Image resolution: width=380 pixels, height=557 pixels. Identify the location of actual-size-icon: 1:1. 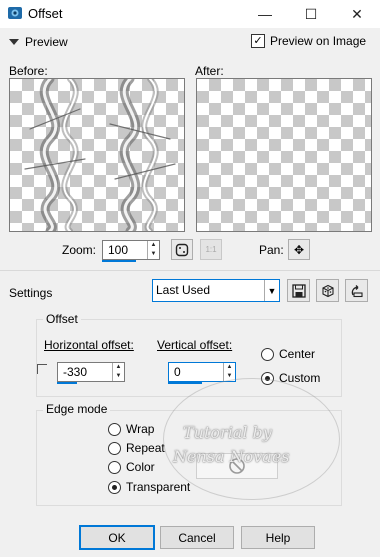
(211, 249).